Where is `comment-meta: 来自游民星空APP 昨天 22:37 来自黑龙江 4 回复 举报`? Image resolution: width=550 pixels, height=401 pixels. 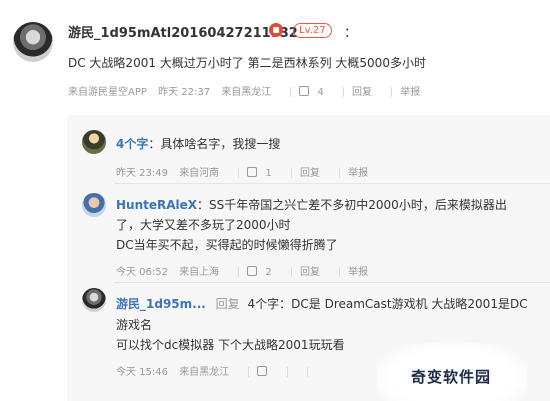
comment-meta: 来自游民星空APP 昨天 22:37 来自黑龙江 4 回复 举报 is located at coordinates (248, 90).